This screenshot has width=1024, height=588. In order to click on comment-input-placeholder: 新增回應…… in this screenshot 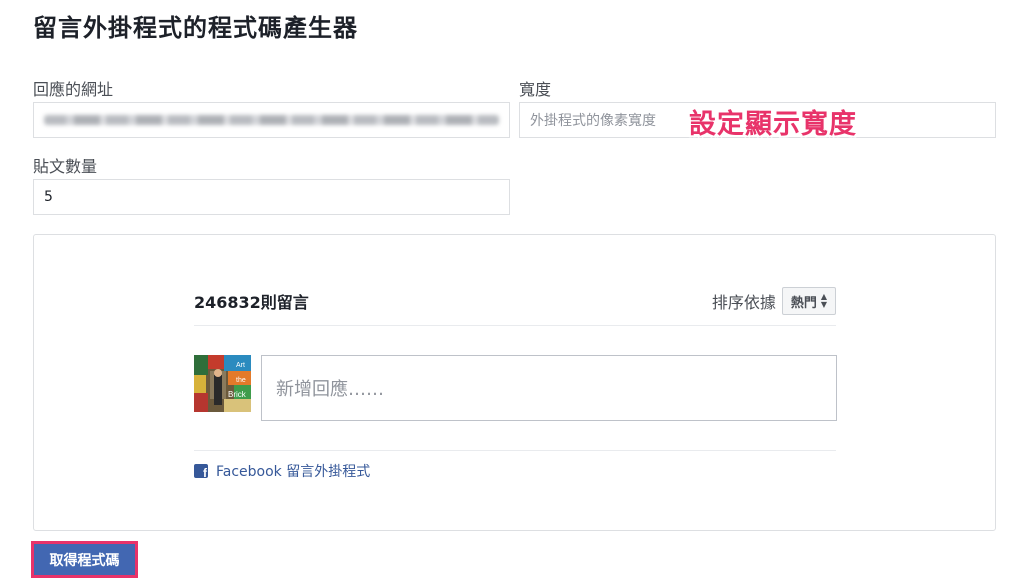, I will do `click(330, 389)`.